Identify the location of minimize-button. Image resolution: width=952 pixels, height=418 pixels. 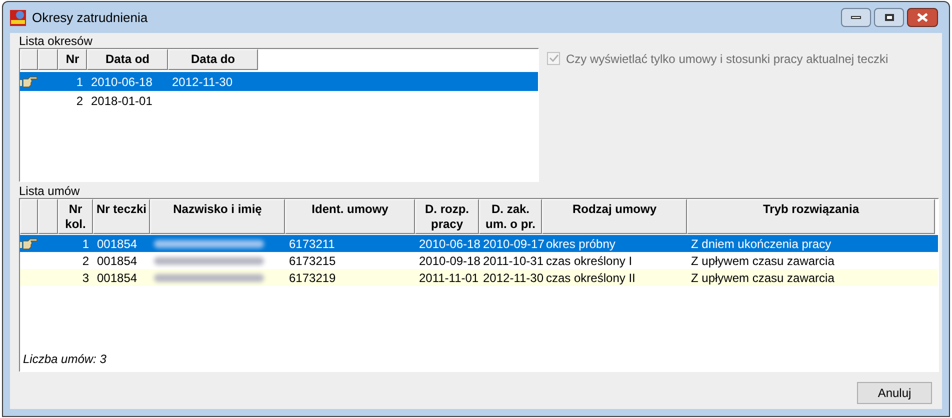
(856, 17).